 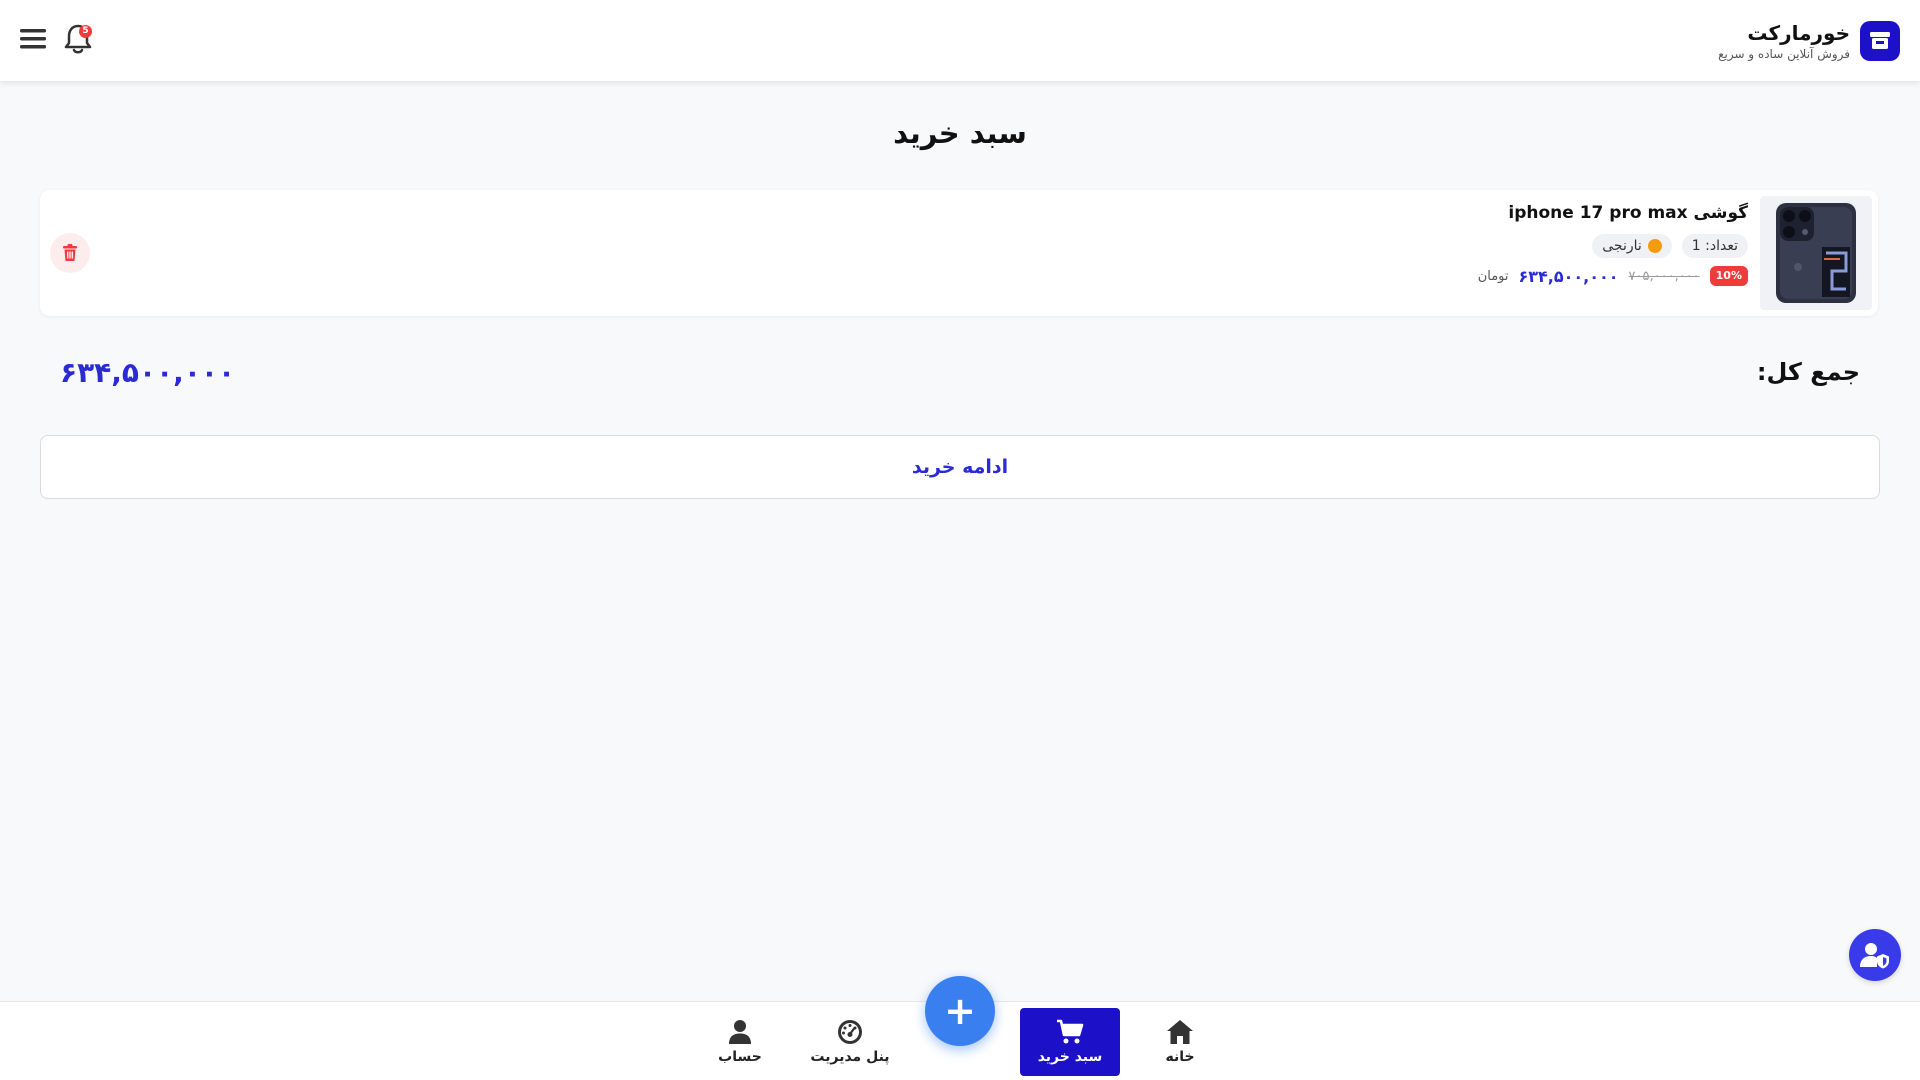 What do you see at coordinates (850, 1057) in the screenshot?
I see `nav-label-admin-panel: پنل مدیریت` at bounding box center [850, 1057].